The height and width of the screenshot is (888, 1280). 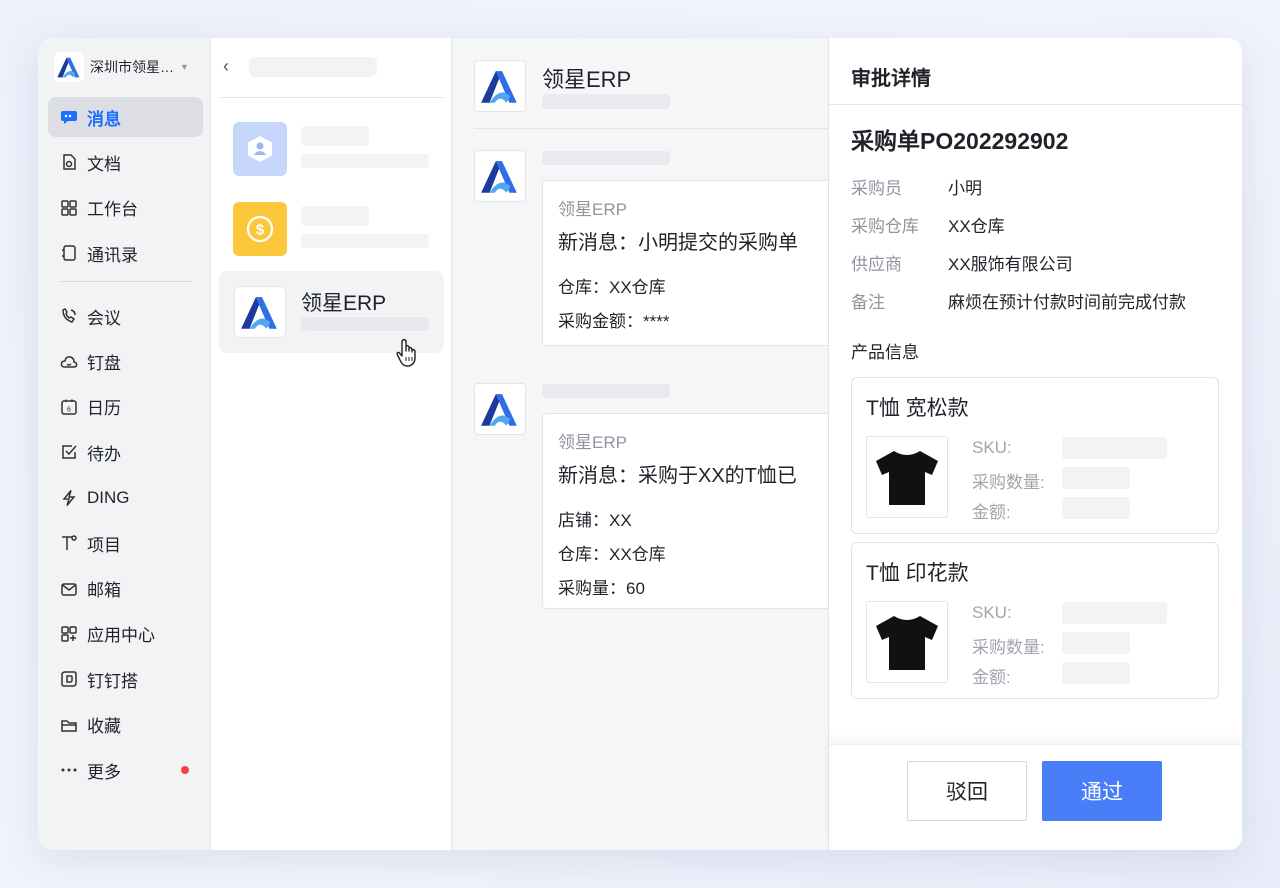 I want to click on product-card: T恤 宽松款 SKU: 采购数量: 金额:, so click(x=1035, y=455).